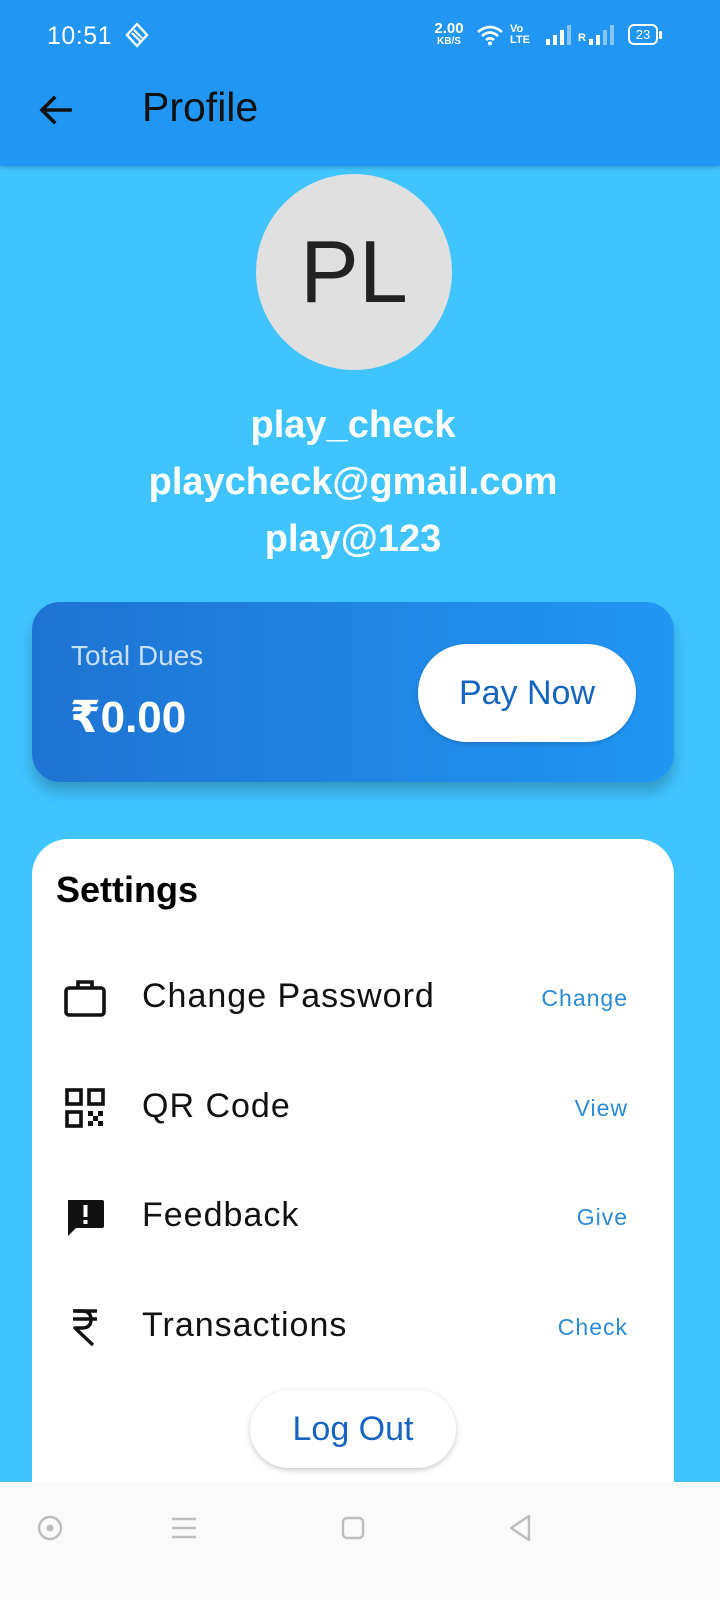 The image size is (720, 1600). What do you see at coordinates (200, 107) in the screenshot?
I see `page-title: Profile` at bounding box center [200, 107].